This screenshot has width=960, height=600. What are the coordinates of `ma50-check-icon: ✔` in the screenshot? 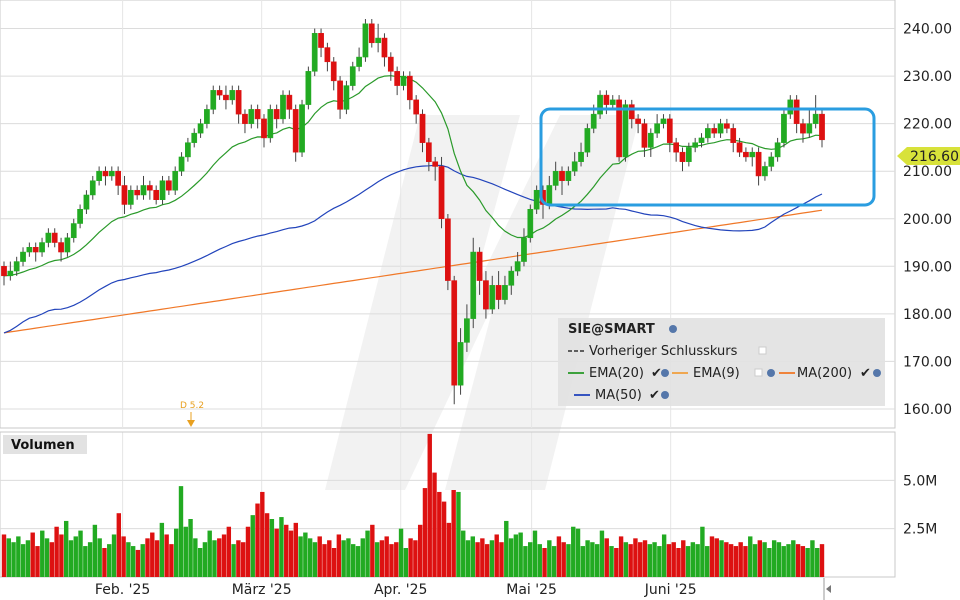 It's located at (654, 395).